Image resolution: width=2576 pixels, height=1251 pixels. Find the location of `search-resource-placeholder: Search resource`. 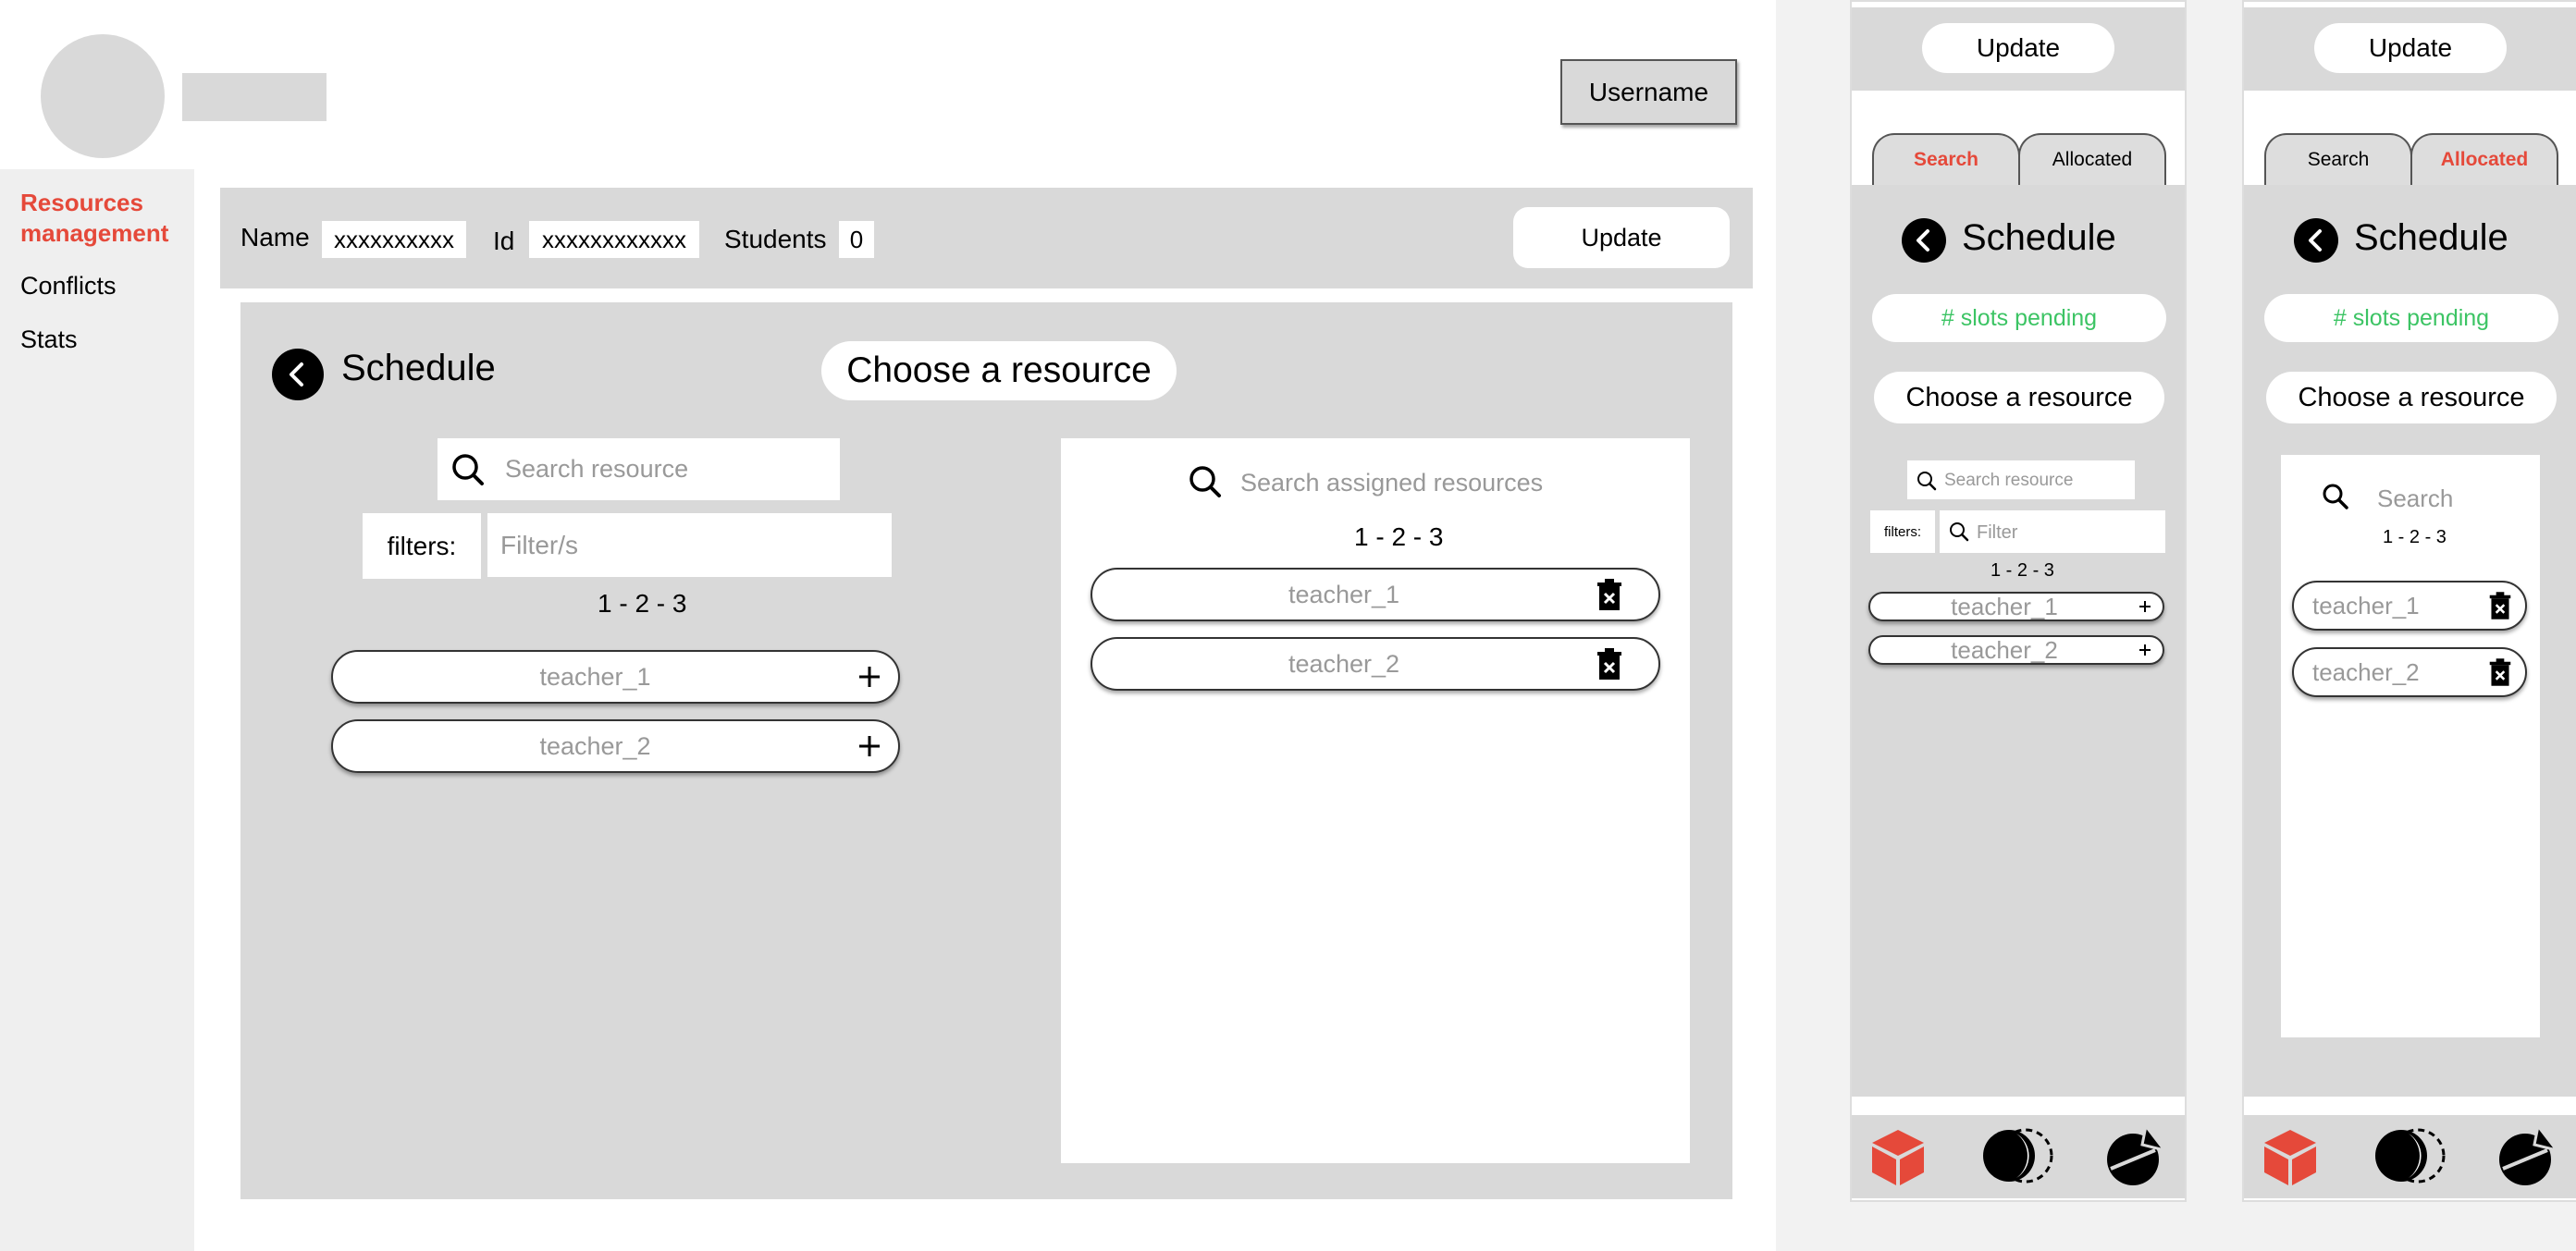

search-resource-placeholder: Search resource is located at coordinates (597, 469).